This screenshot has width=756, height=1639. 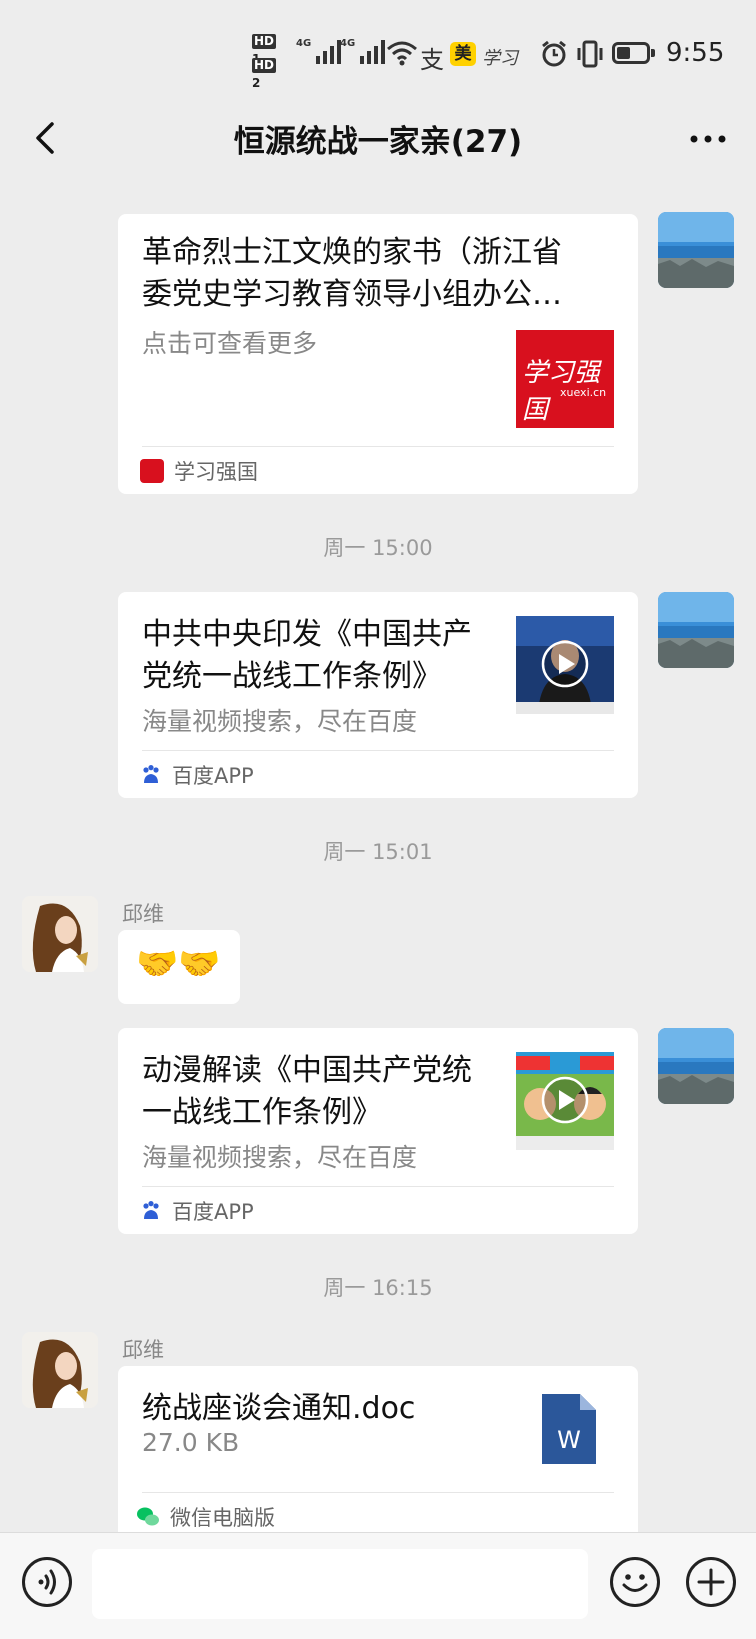 What do you see at coordinates (695, 53) in the screenshot?
I see `status-time: 9:55` at bounding box center [695, 53].